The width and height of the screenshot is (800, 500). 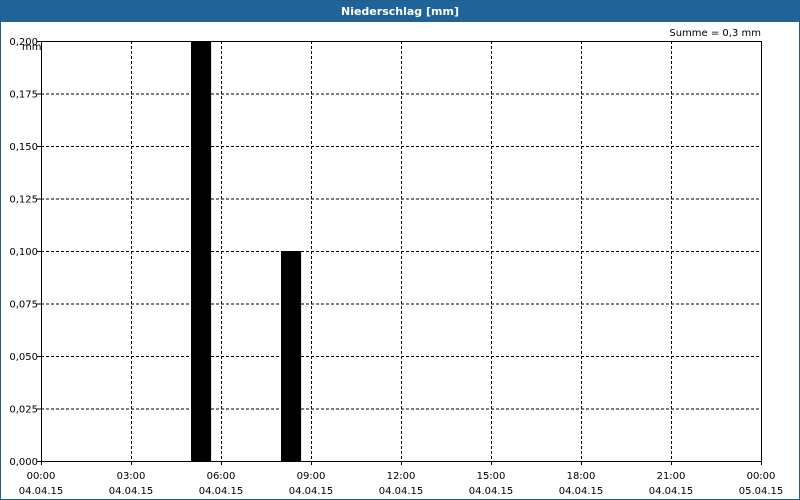 I want to click on y-tick-label: 0,000, so click(x=23, y=462).